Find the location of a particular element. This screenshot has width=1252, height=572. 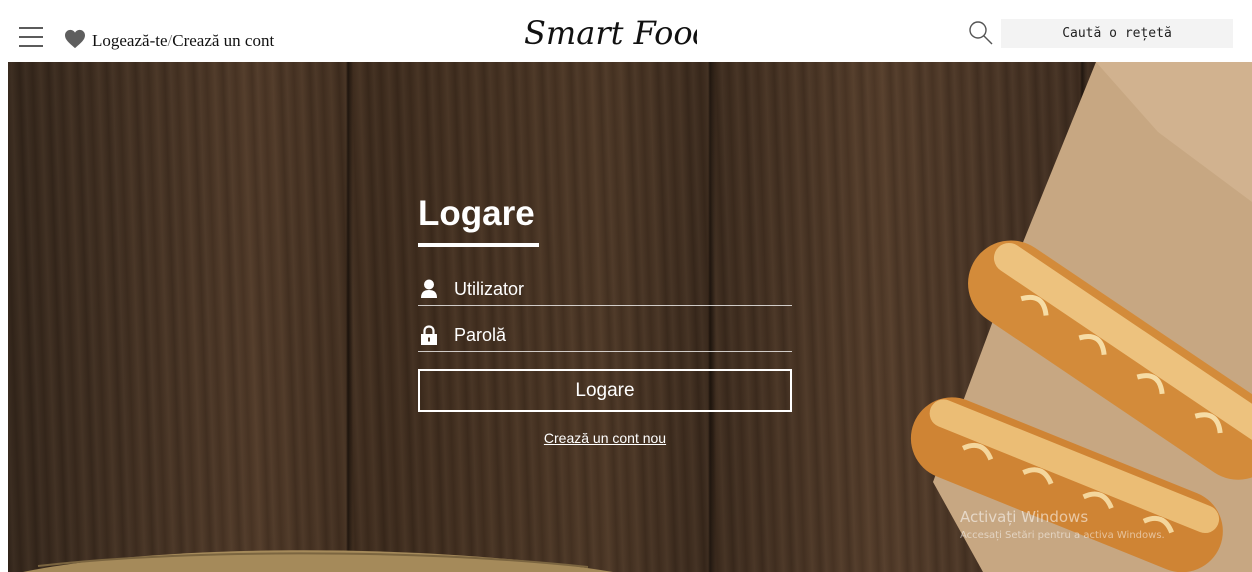

login-title: Logare is located at coordinates (476, 213).